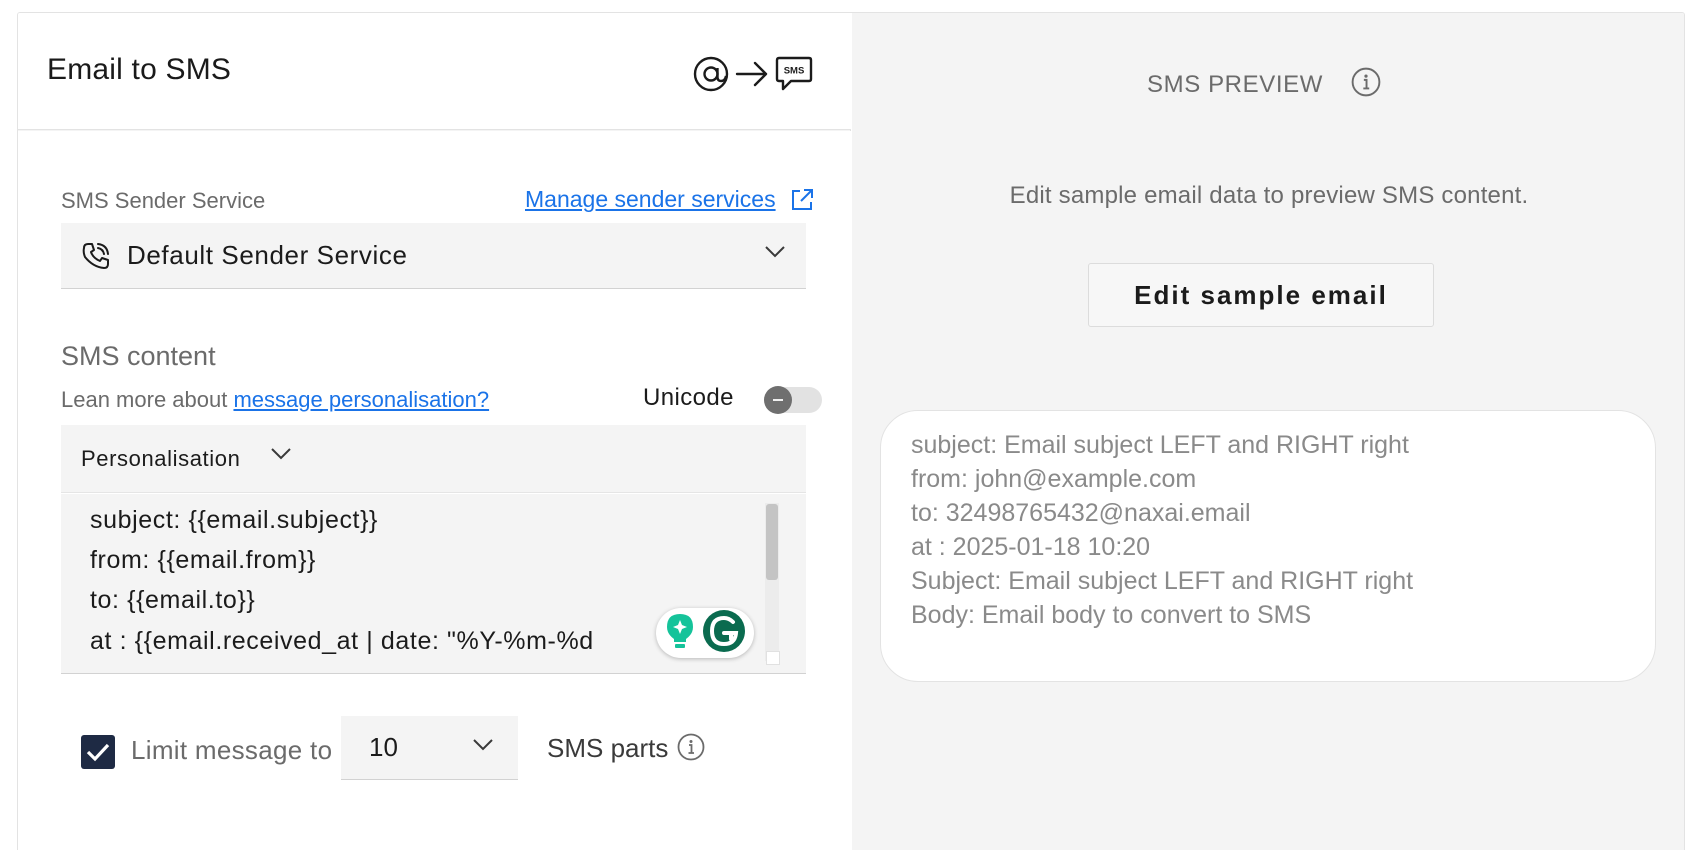  I want to click on arrow-right-icon, so click(752, 74).